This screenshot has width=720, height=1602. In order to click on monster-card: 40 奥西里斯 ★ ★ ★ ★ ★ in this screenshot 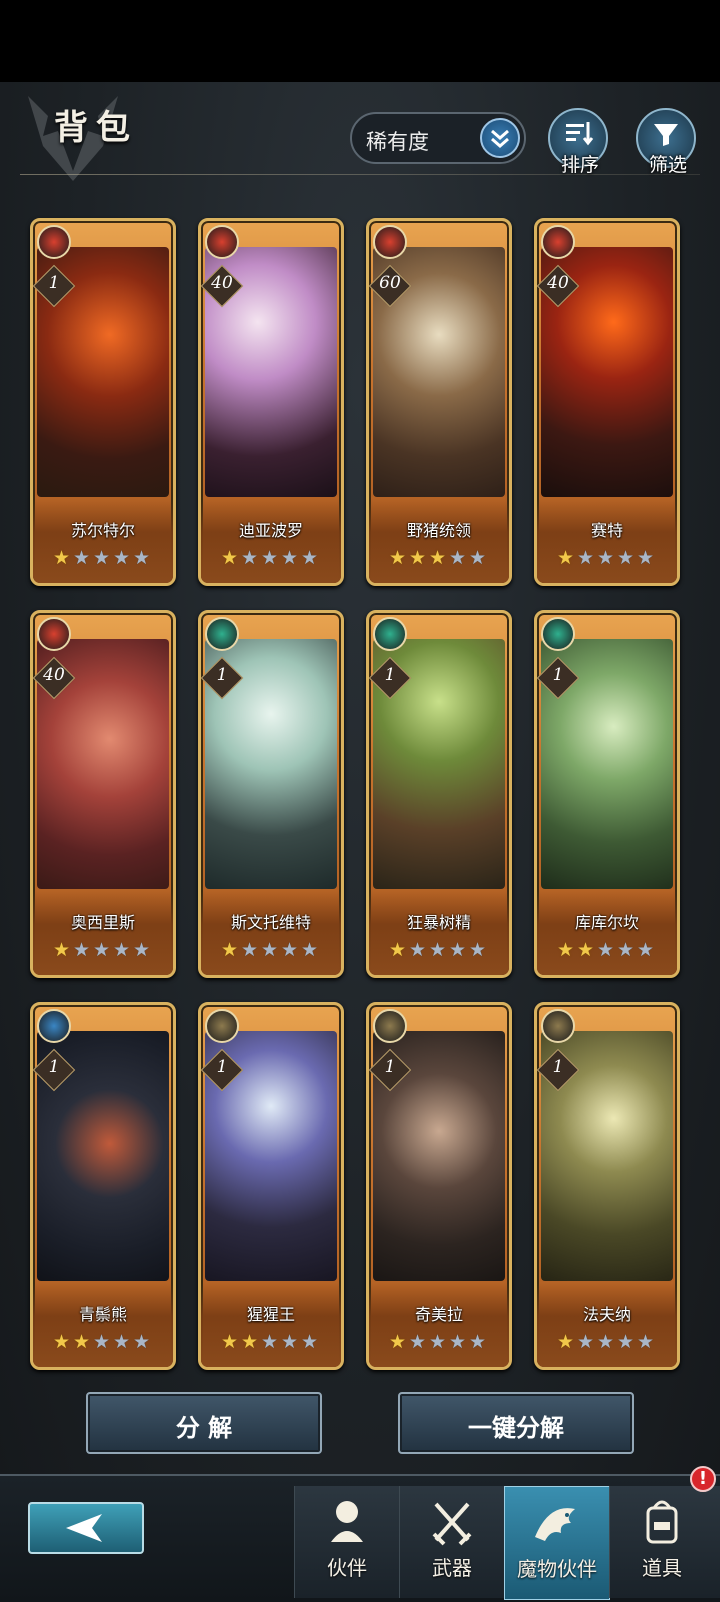, I will do `click(103, 794)`.